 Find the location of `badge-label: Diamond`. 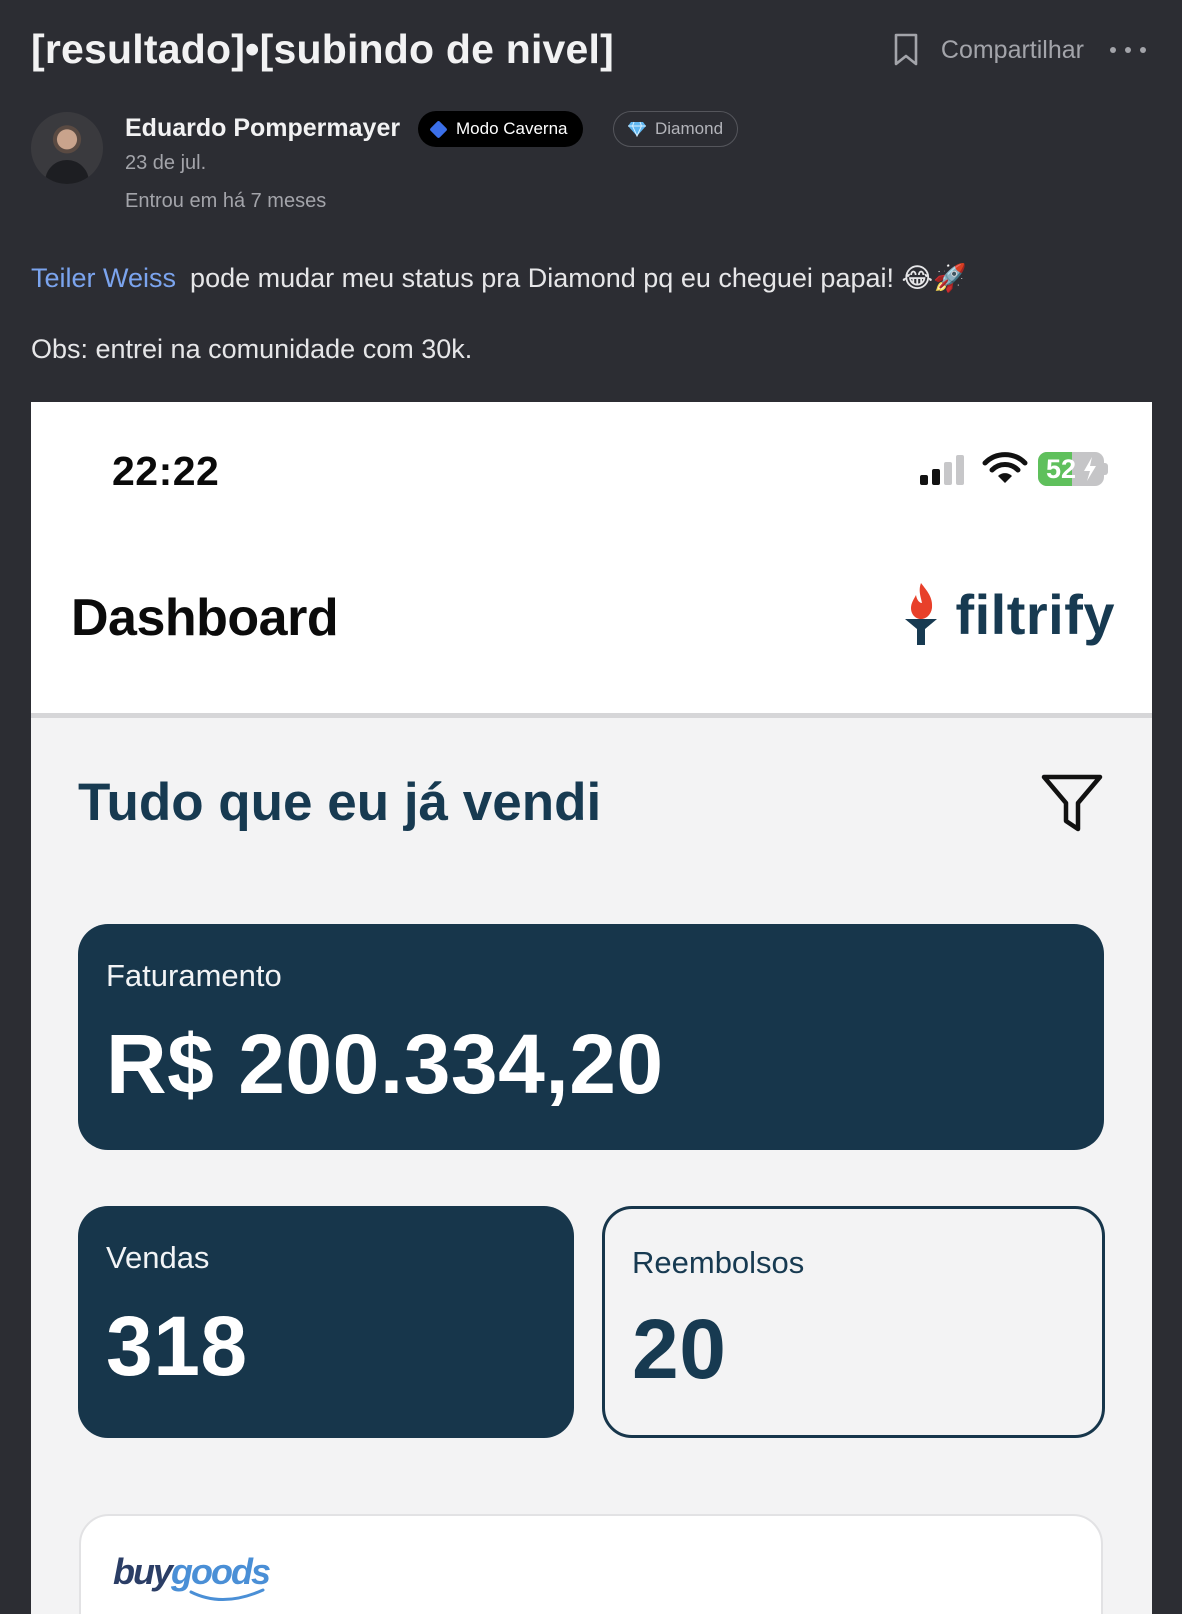

badge-label: Diamond is located at coordinates (689, 128).